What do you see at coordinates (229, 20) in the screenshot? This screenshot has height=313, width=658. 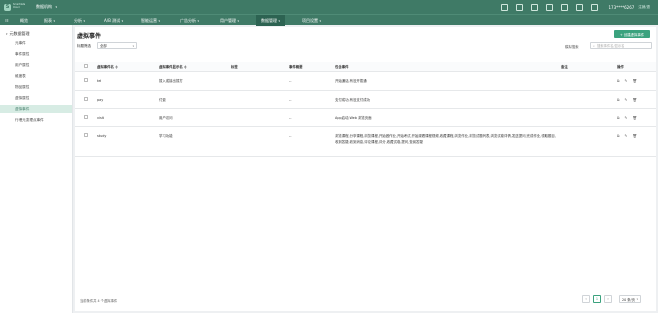 I see `nav-user-management: 用户管理 ▾` at bounding box center [229, 20].